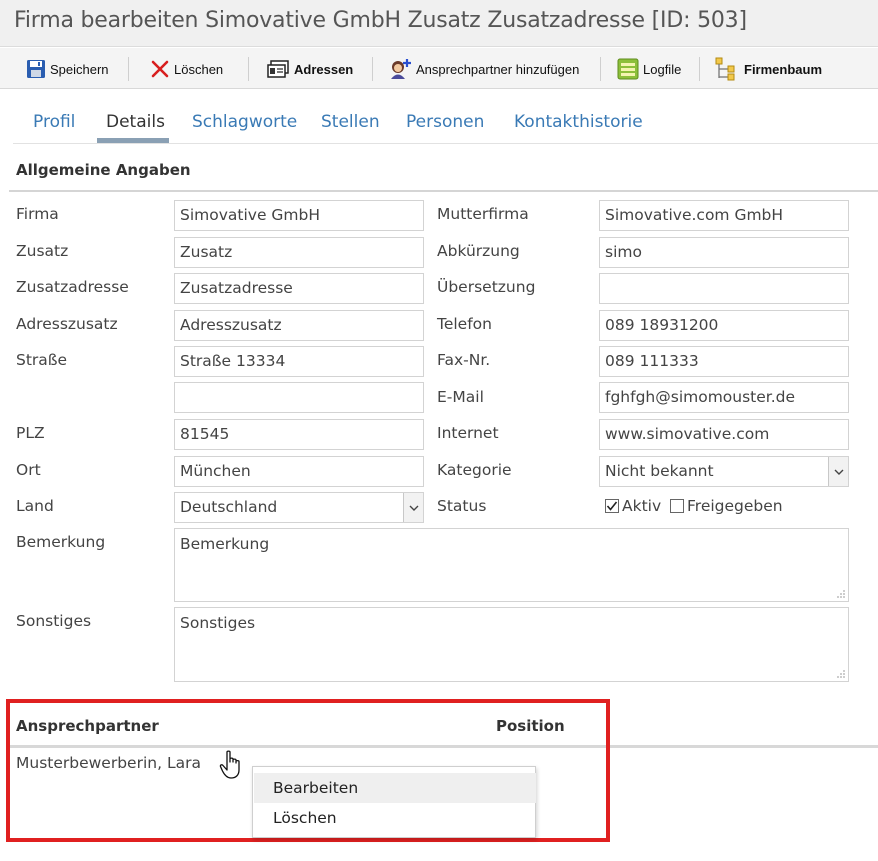 This screenshot has width=878, height=861. I want to click on uebersetzung-label: Übersetzung, so click(486, 287).